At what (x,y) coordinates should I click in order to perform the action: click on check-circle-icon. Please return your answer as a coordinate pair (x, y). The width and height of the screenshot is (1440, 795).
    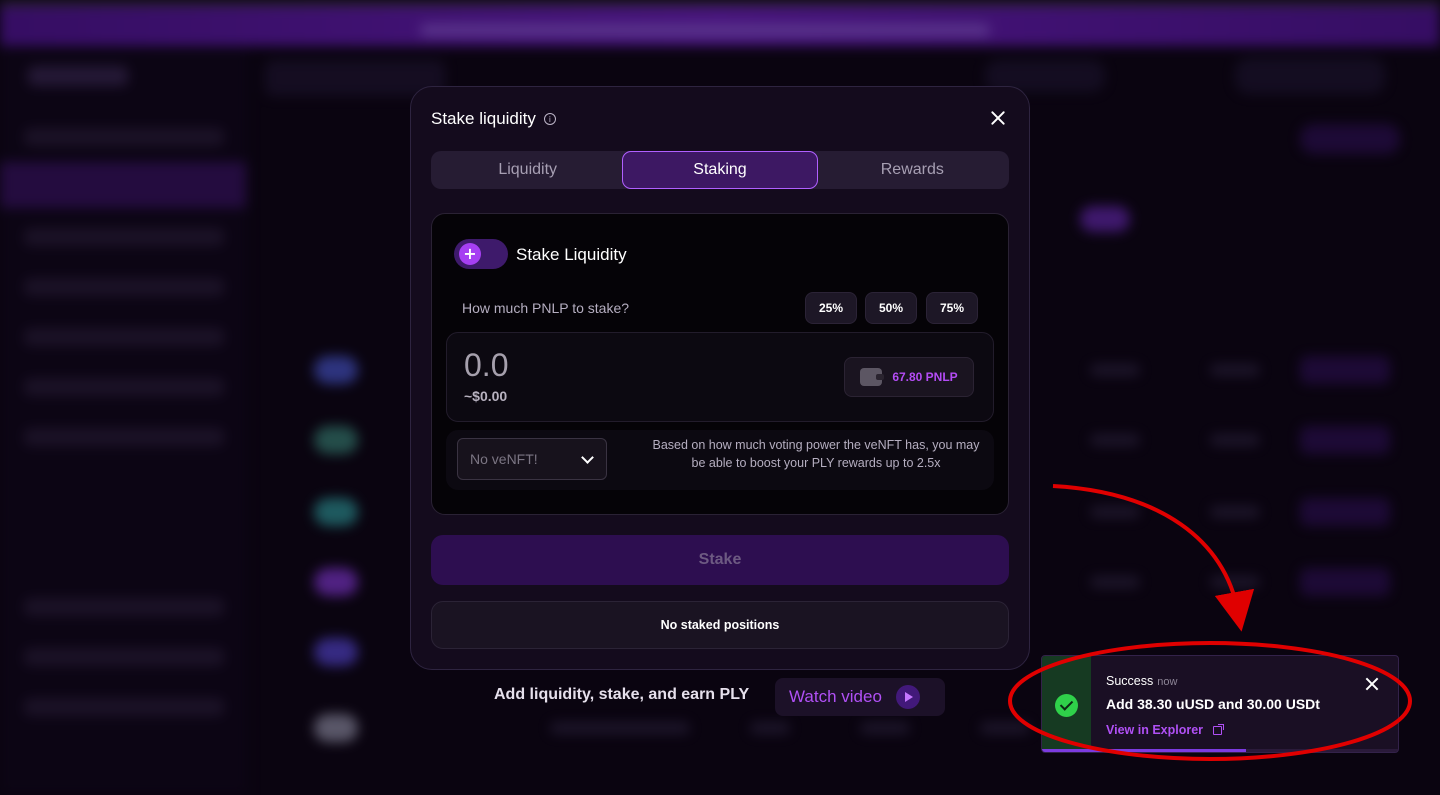
    Looking at the image, I should click on (1066, 705).